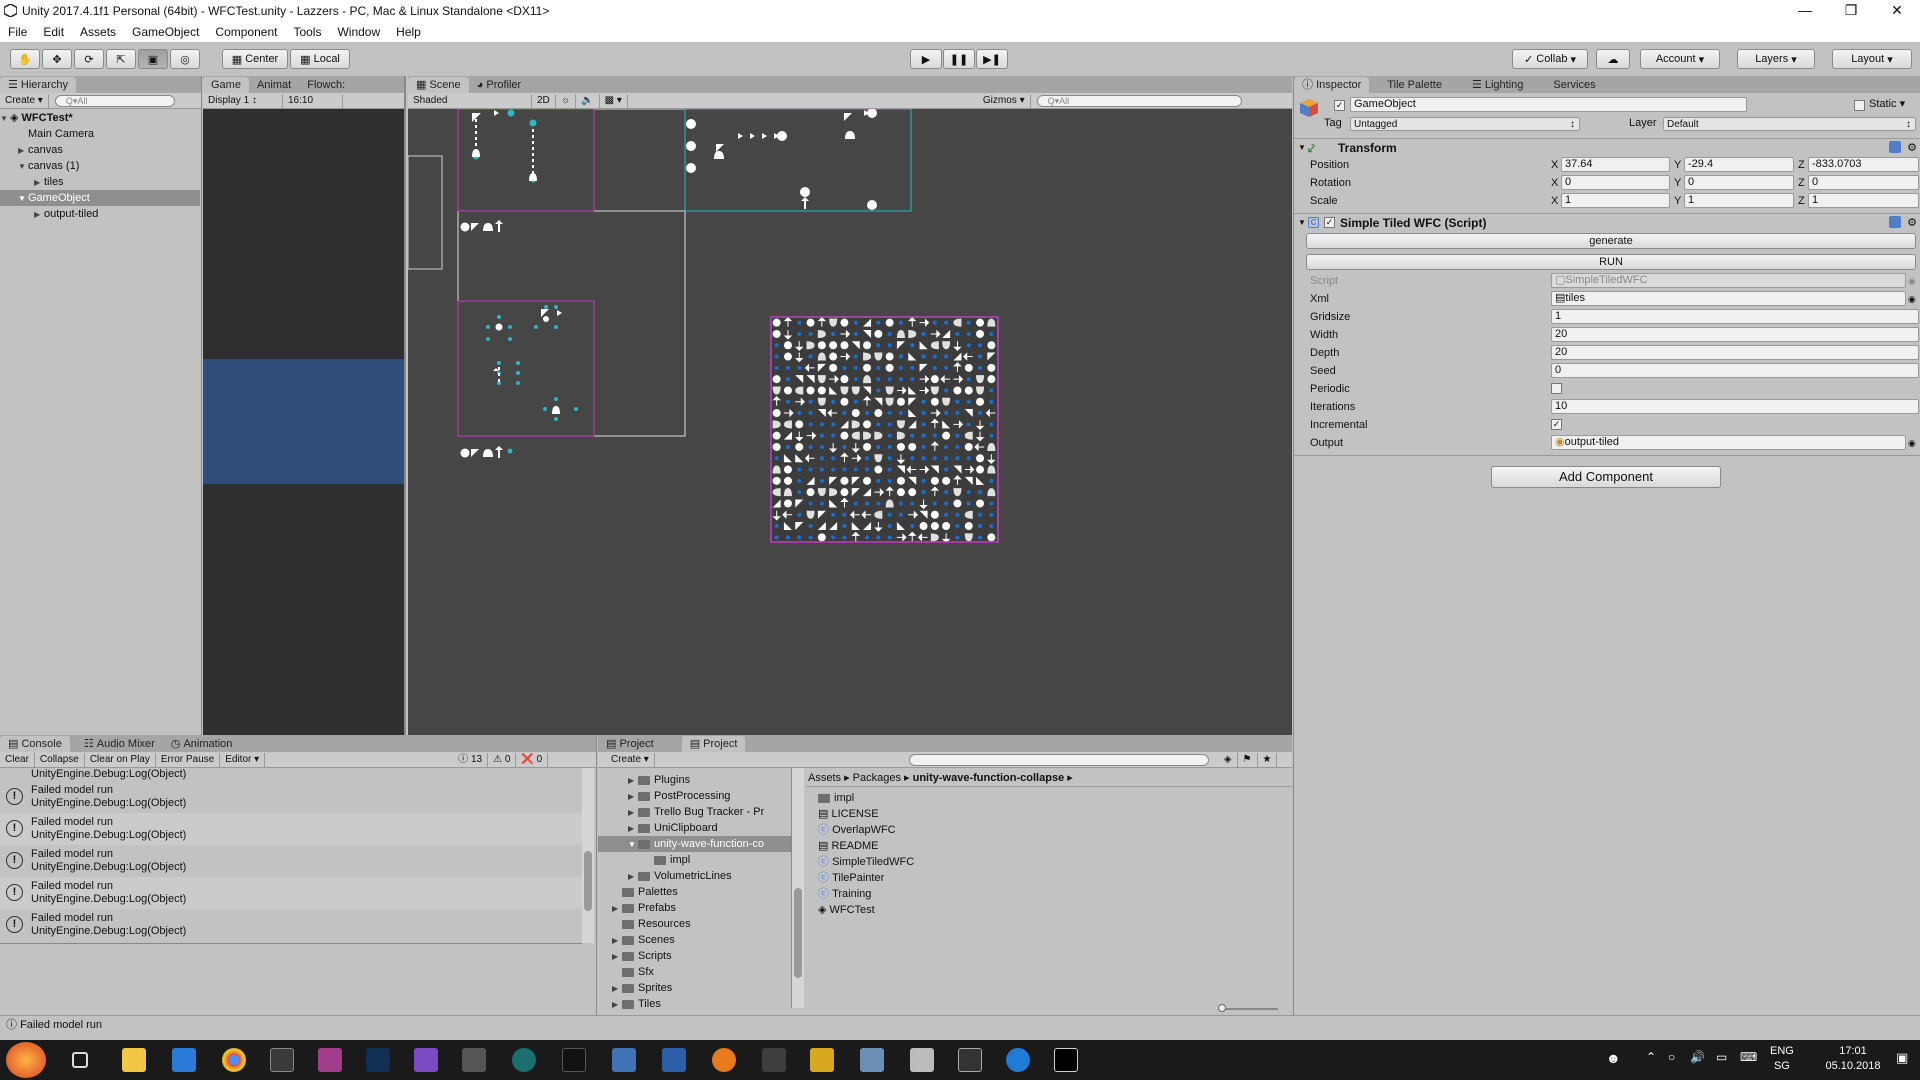 The width and height of the screenshot is (1920, 1080). I want to click on project-file-impl: impl, so click(836, 798).